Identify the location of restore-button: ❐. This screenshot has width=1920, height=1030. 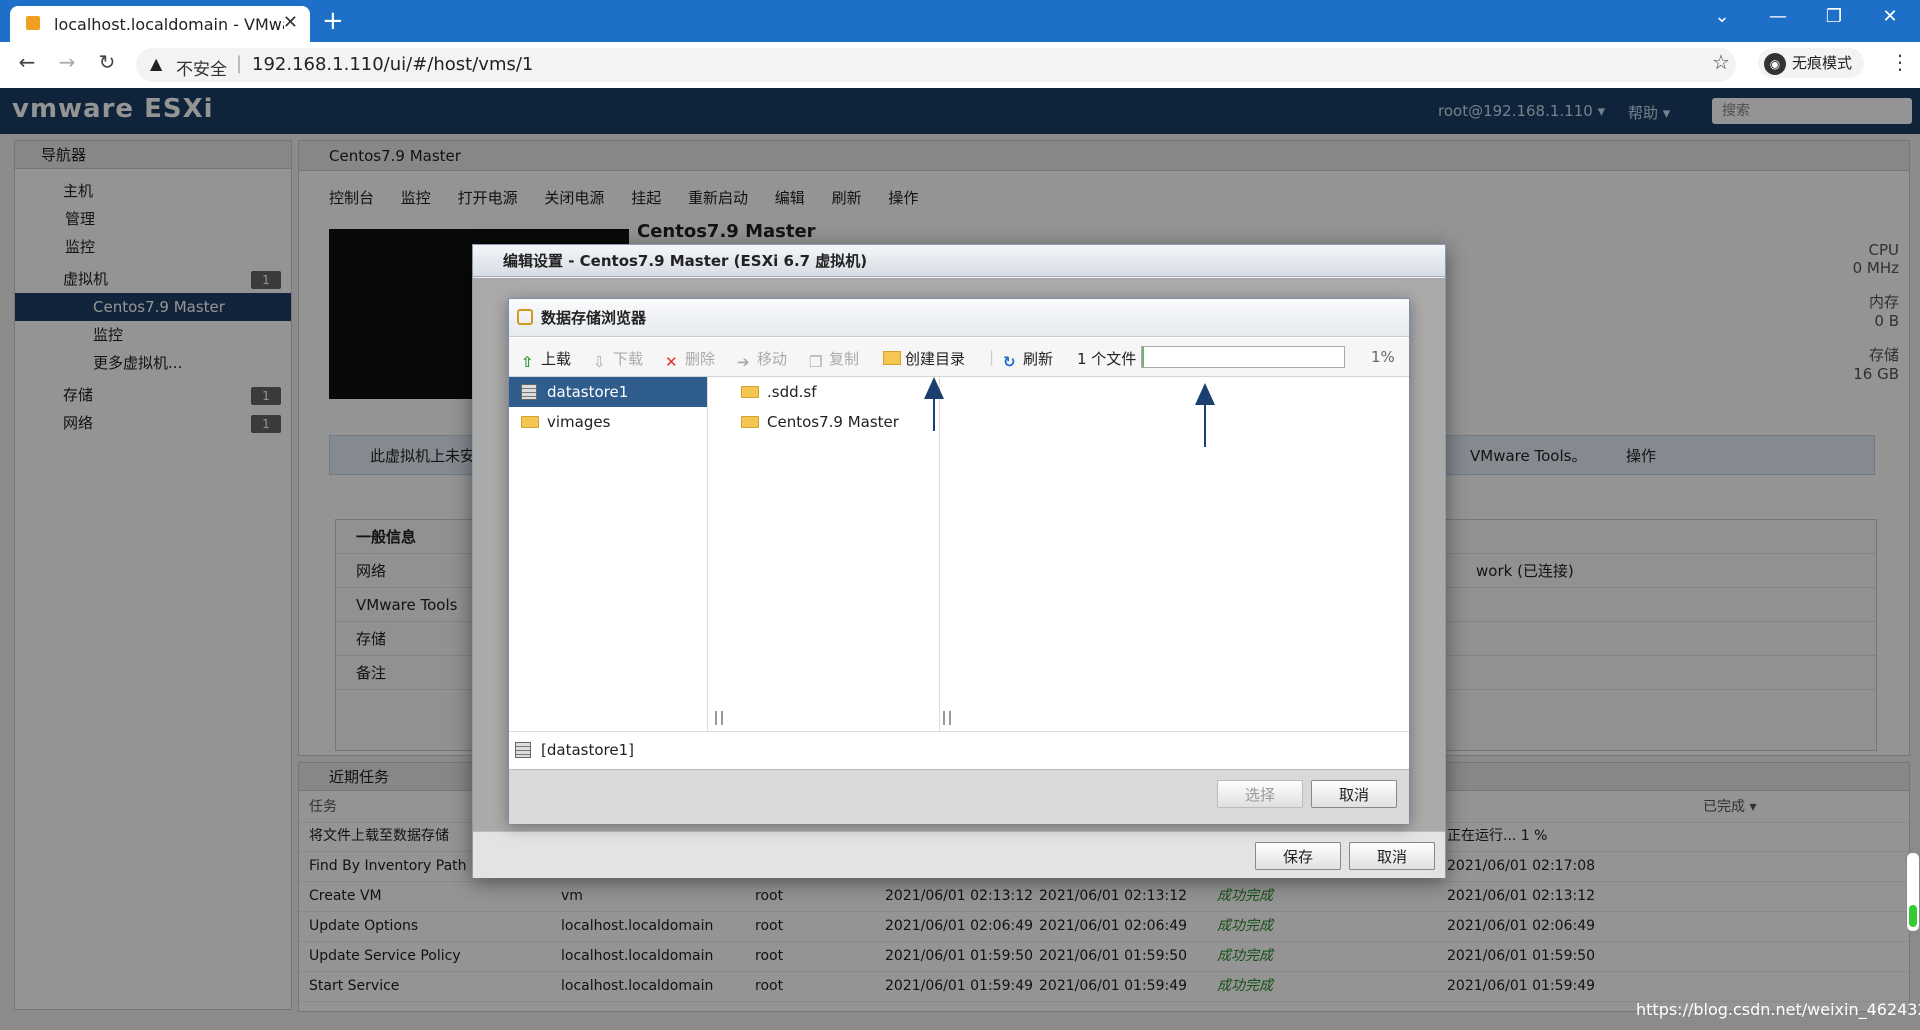
(1834, 16).